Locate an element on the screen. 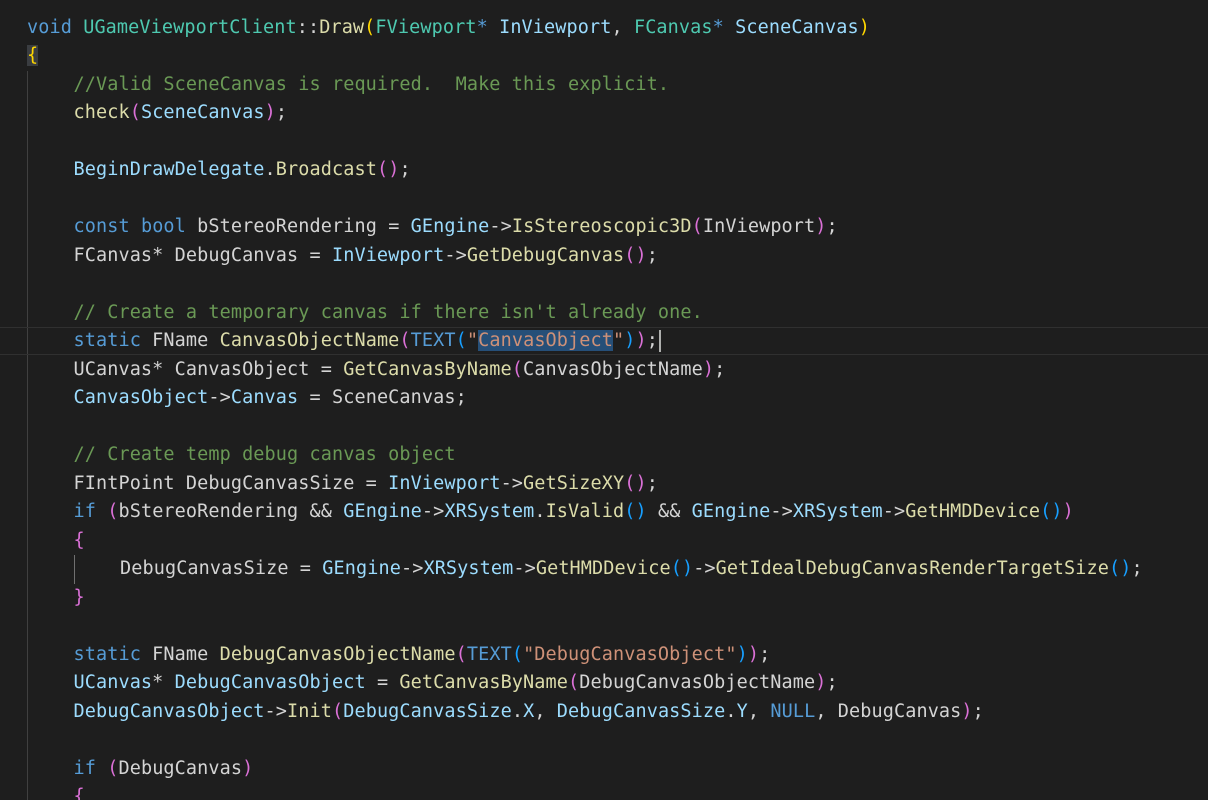  indent-guide is located at coordinates (27, 435).